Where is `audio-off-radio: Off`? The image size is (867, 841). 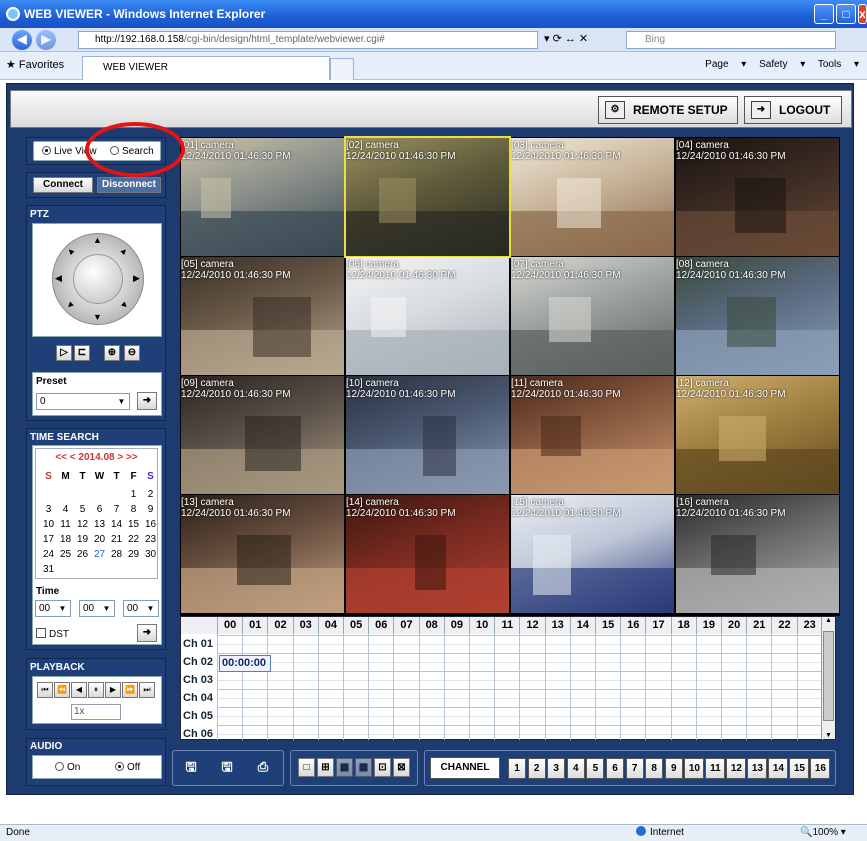 audio-off-radio: Off is located at coordinates (127, 767).